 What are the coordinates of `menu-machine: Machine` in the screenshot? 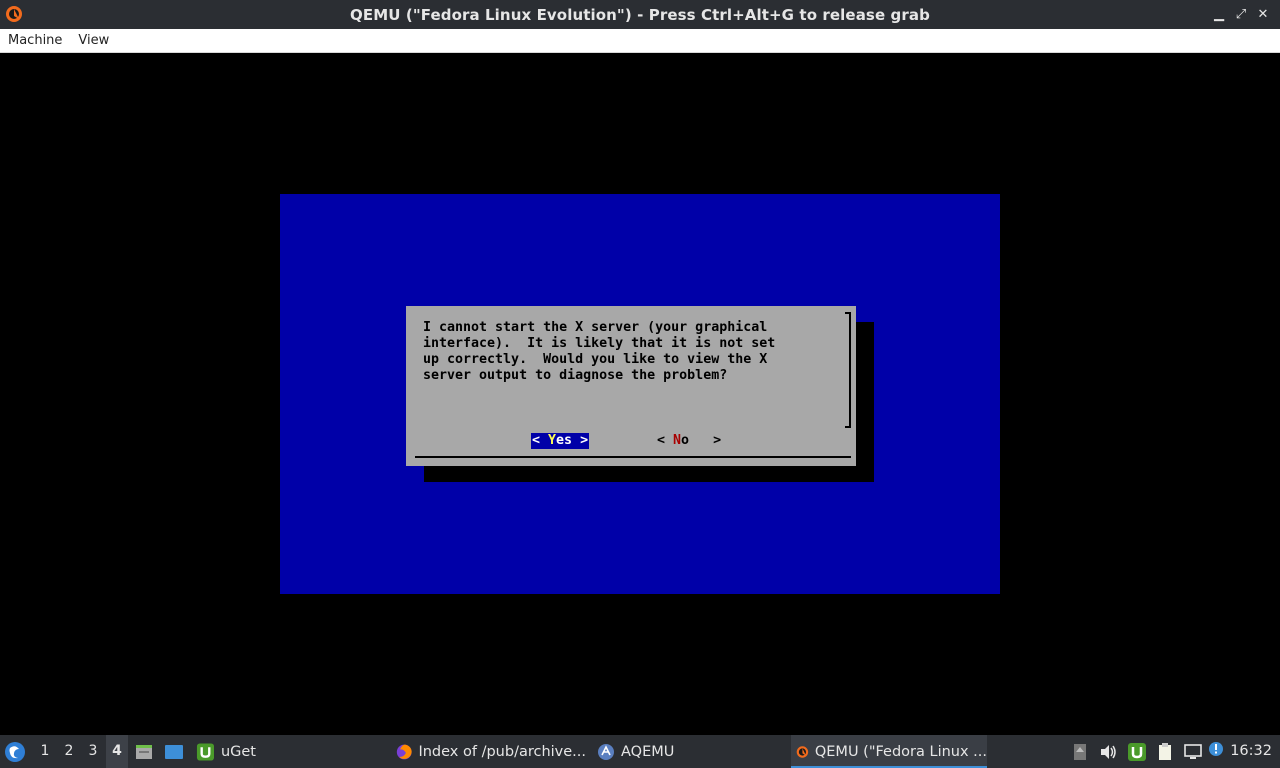 It's located at (35, 41).